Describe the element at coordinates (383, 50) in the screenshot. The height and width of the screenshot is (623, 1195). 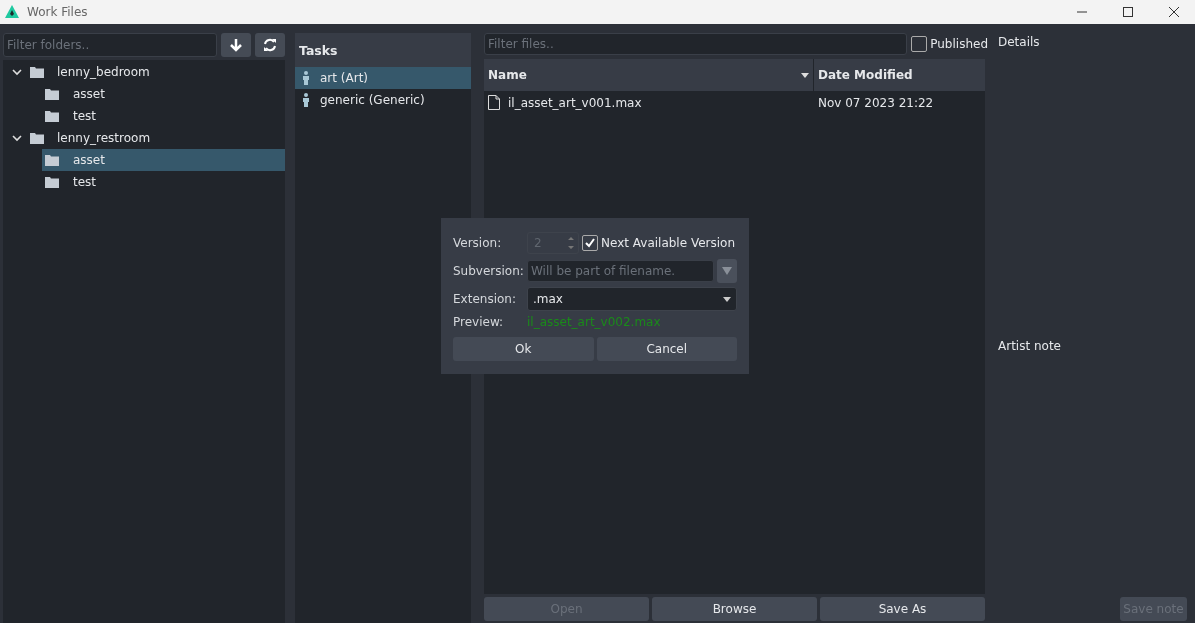
I see `tasks-header: Tasks` at that location.